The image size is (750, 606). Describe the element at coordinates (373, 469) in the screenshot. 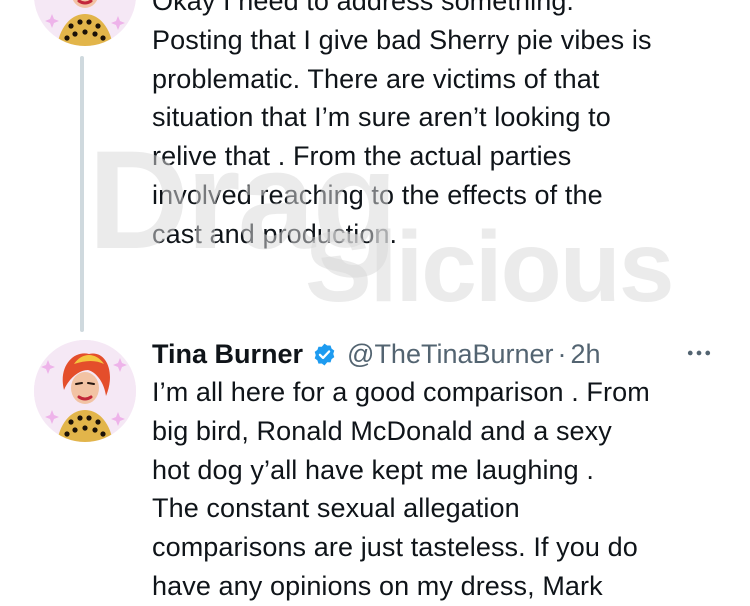

I see `tweet-line: hot dog y’all have kept me laughing .` at that location.